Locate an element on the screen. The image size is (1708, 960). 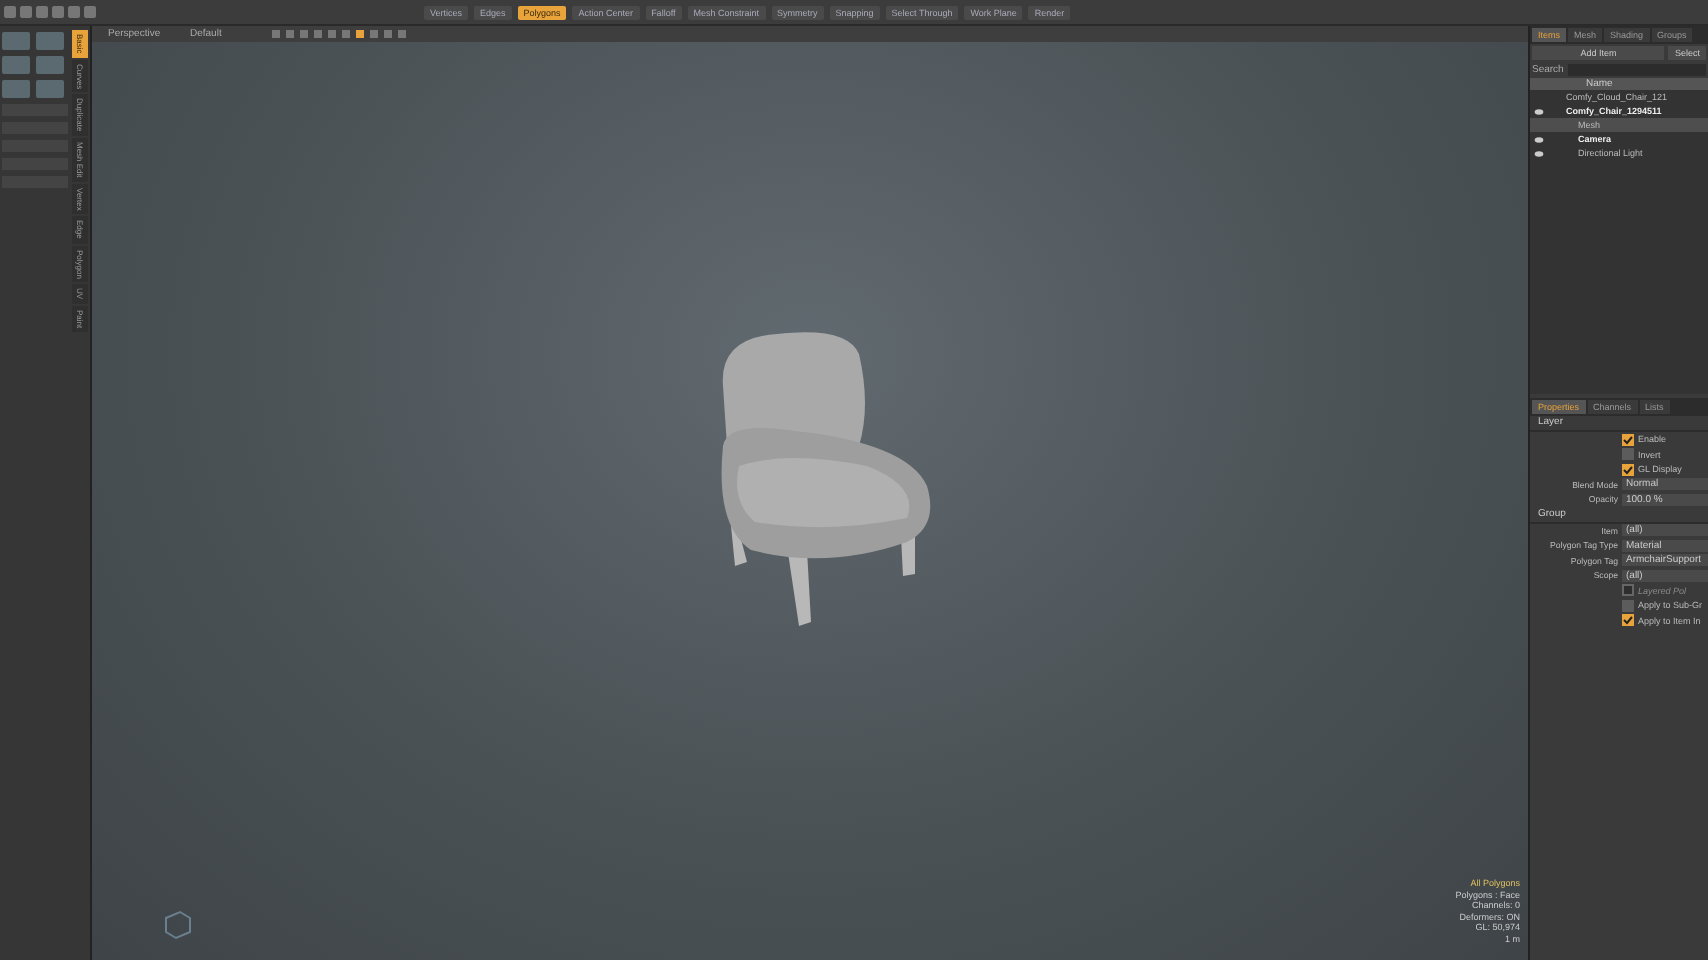
eye-icon is located at coordinates (1538, 111).